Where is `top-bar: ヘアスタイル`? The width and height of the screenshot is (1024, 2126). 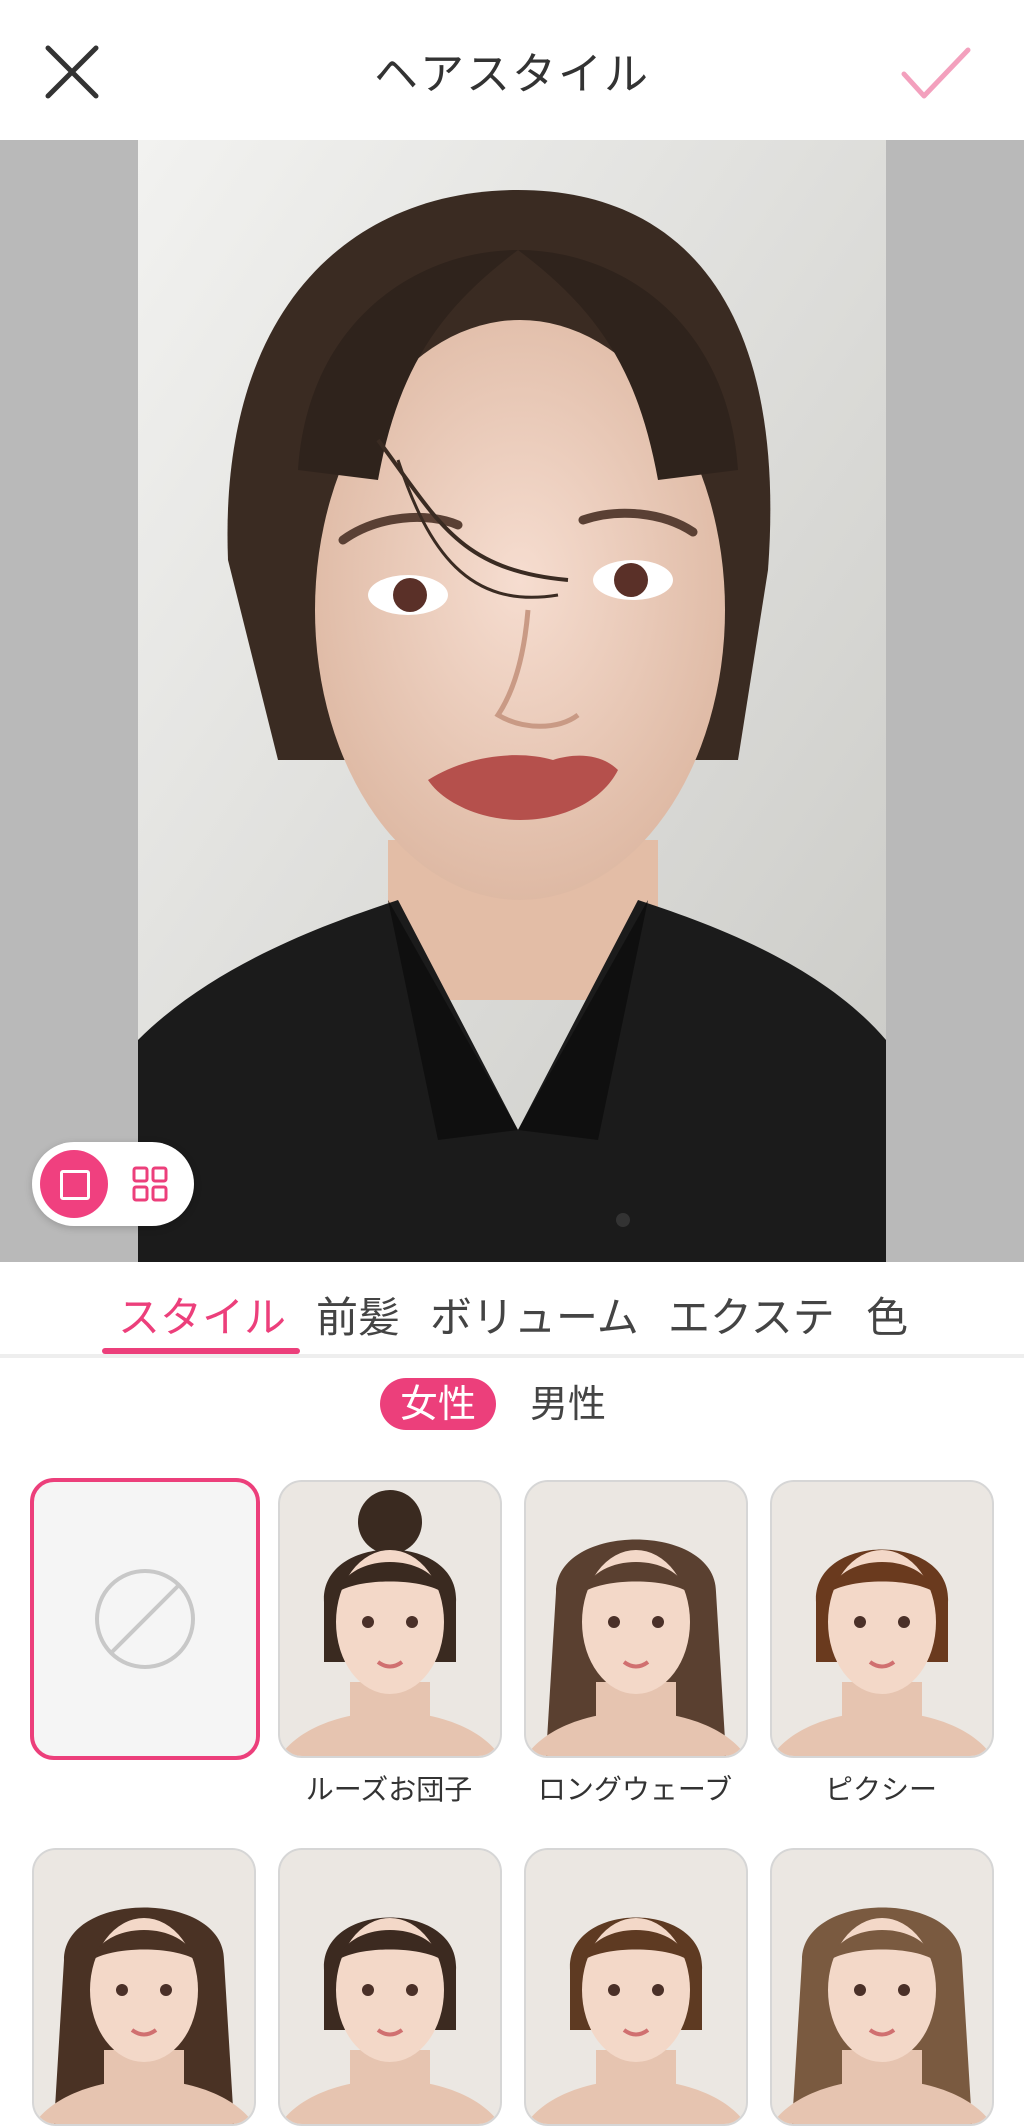 top-bar: ヘアスタイル is located at coordinates (512, 70).